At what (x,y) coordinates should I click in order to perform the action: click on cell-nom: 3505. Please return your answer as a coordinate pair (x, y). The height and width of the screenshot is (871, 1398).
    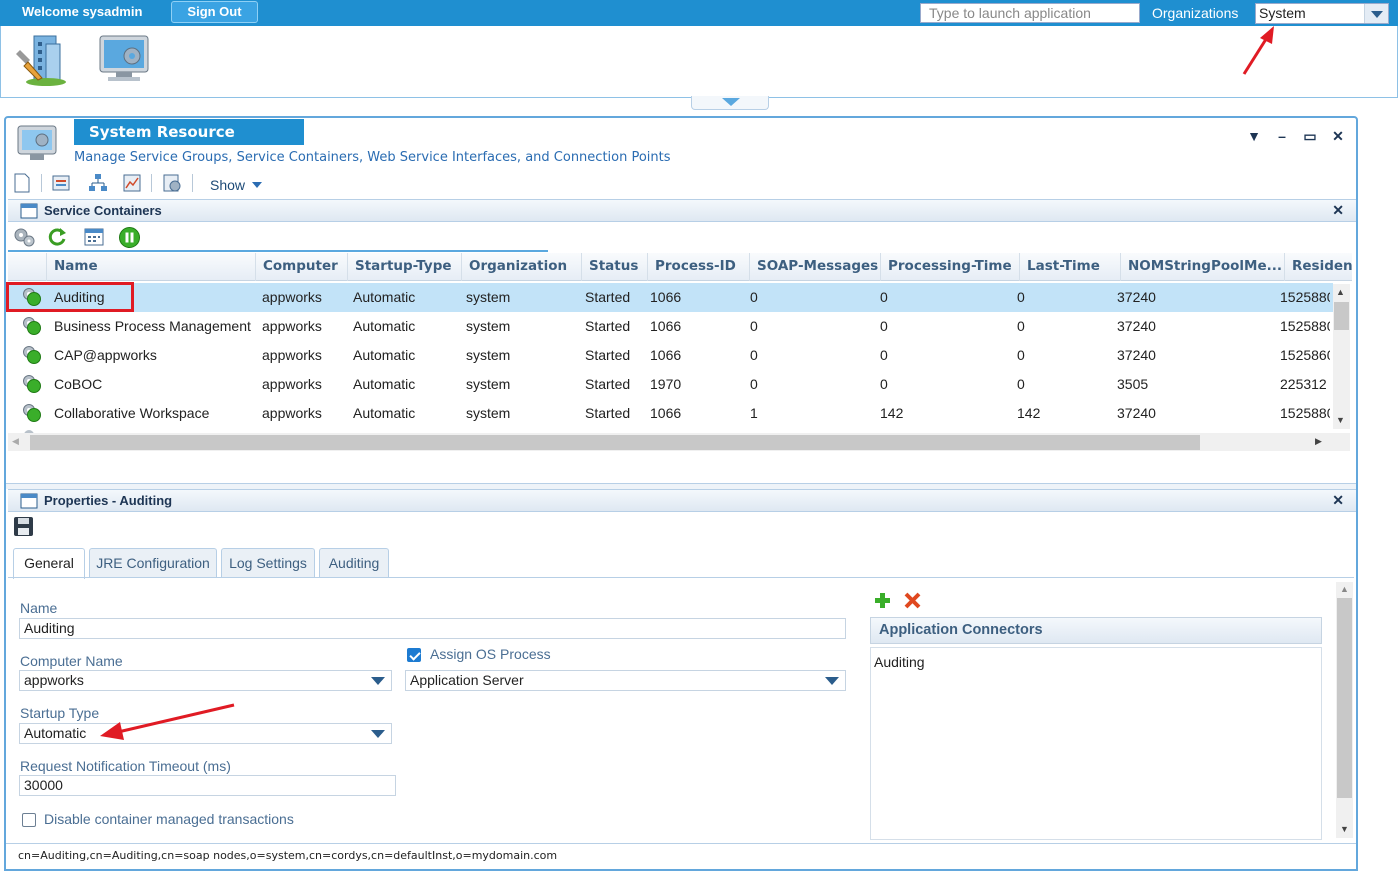
    Looking at the image, I should click on (1133, 384).